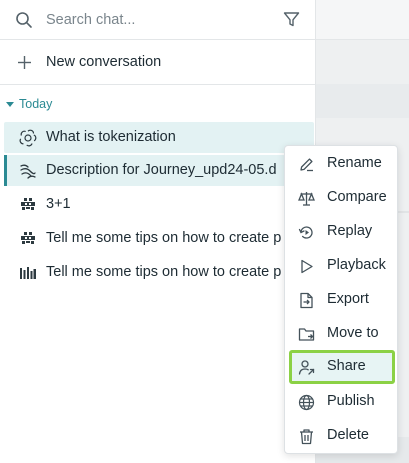 This screenshot has height=463, width=409. What do you see at coordinates (356, 265) in the screenshot?
I see `menu-item-label: Playback` at bounding box center [356, 265].